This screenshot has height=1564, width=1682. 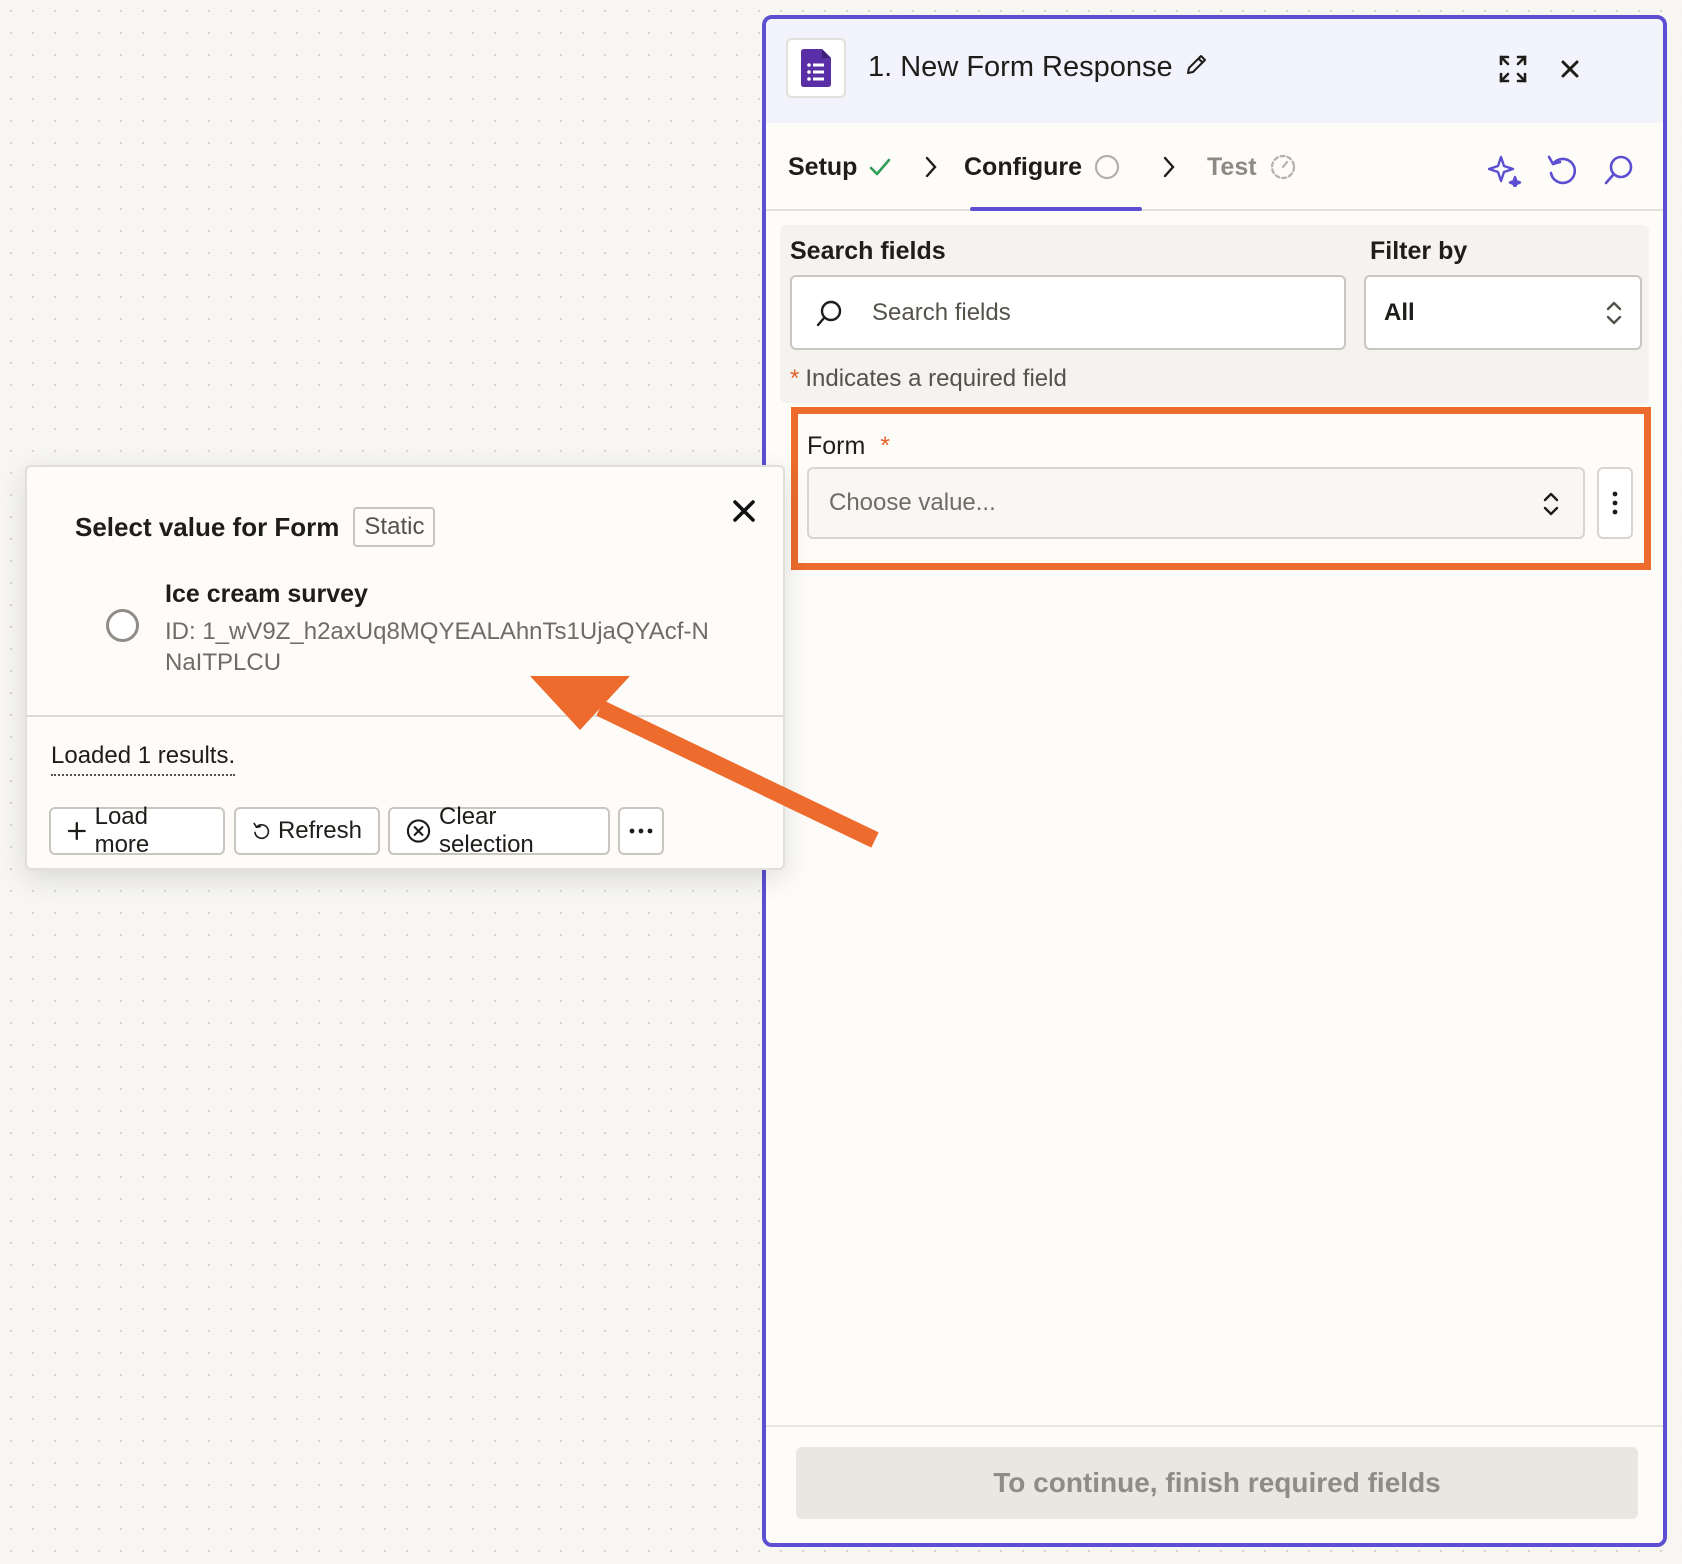 I want to click on clear-selection-button: Clear selection, so click(x=499, y=830).